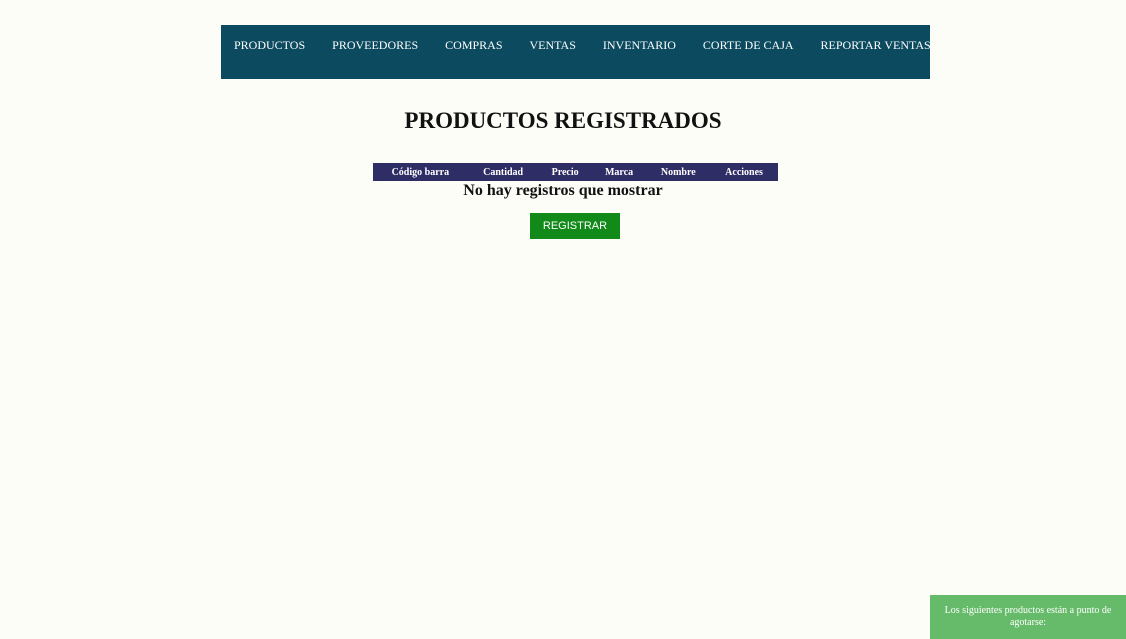 Image resolution: width=1126 pixels, height=639 pixels. I want to click on nav-item-proveedores: PROVEEDORES, so click(375, 45).